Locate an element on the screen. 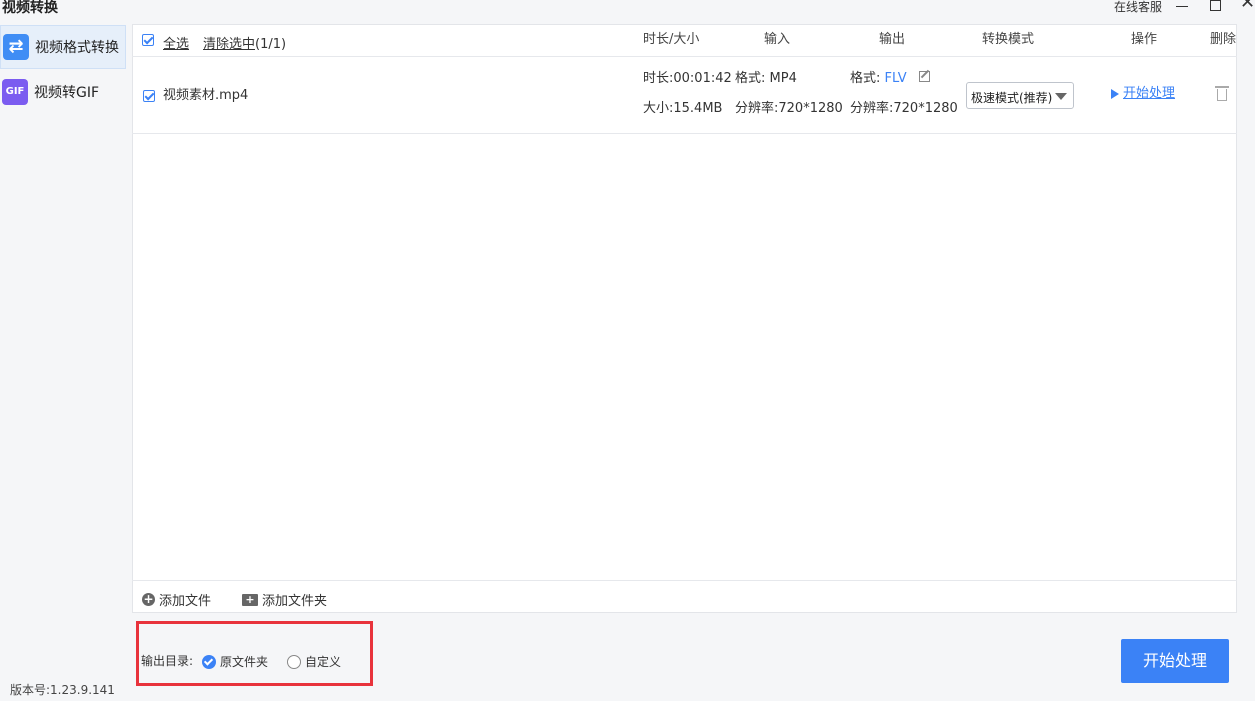 The image size is (1255, 701). file-name: 视频素材.mp4 is located at coordinates (206, 95).